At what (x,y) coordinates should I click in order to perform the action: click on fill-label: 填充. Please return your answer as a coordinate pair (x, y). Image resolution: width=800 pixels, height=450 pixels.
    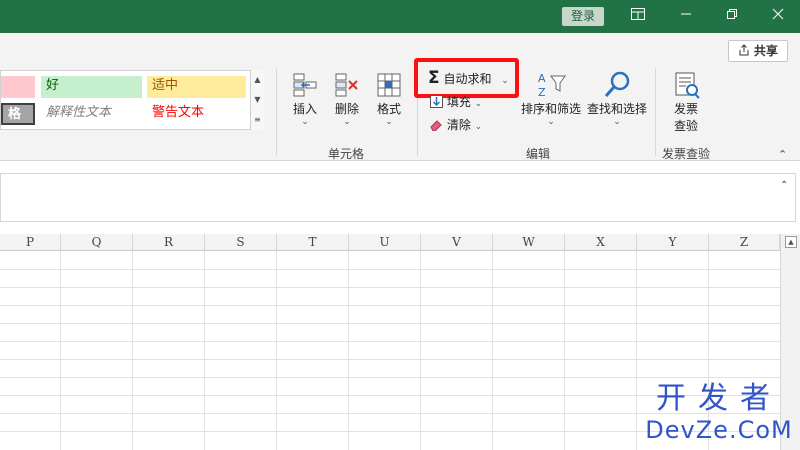
    Looking at the image, I should click on (458, 102).